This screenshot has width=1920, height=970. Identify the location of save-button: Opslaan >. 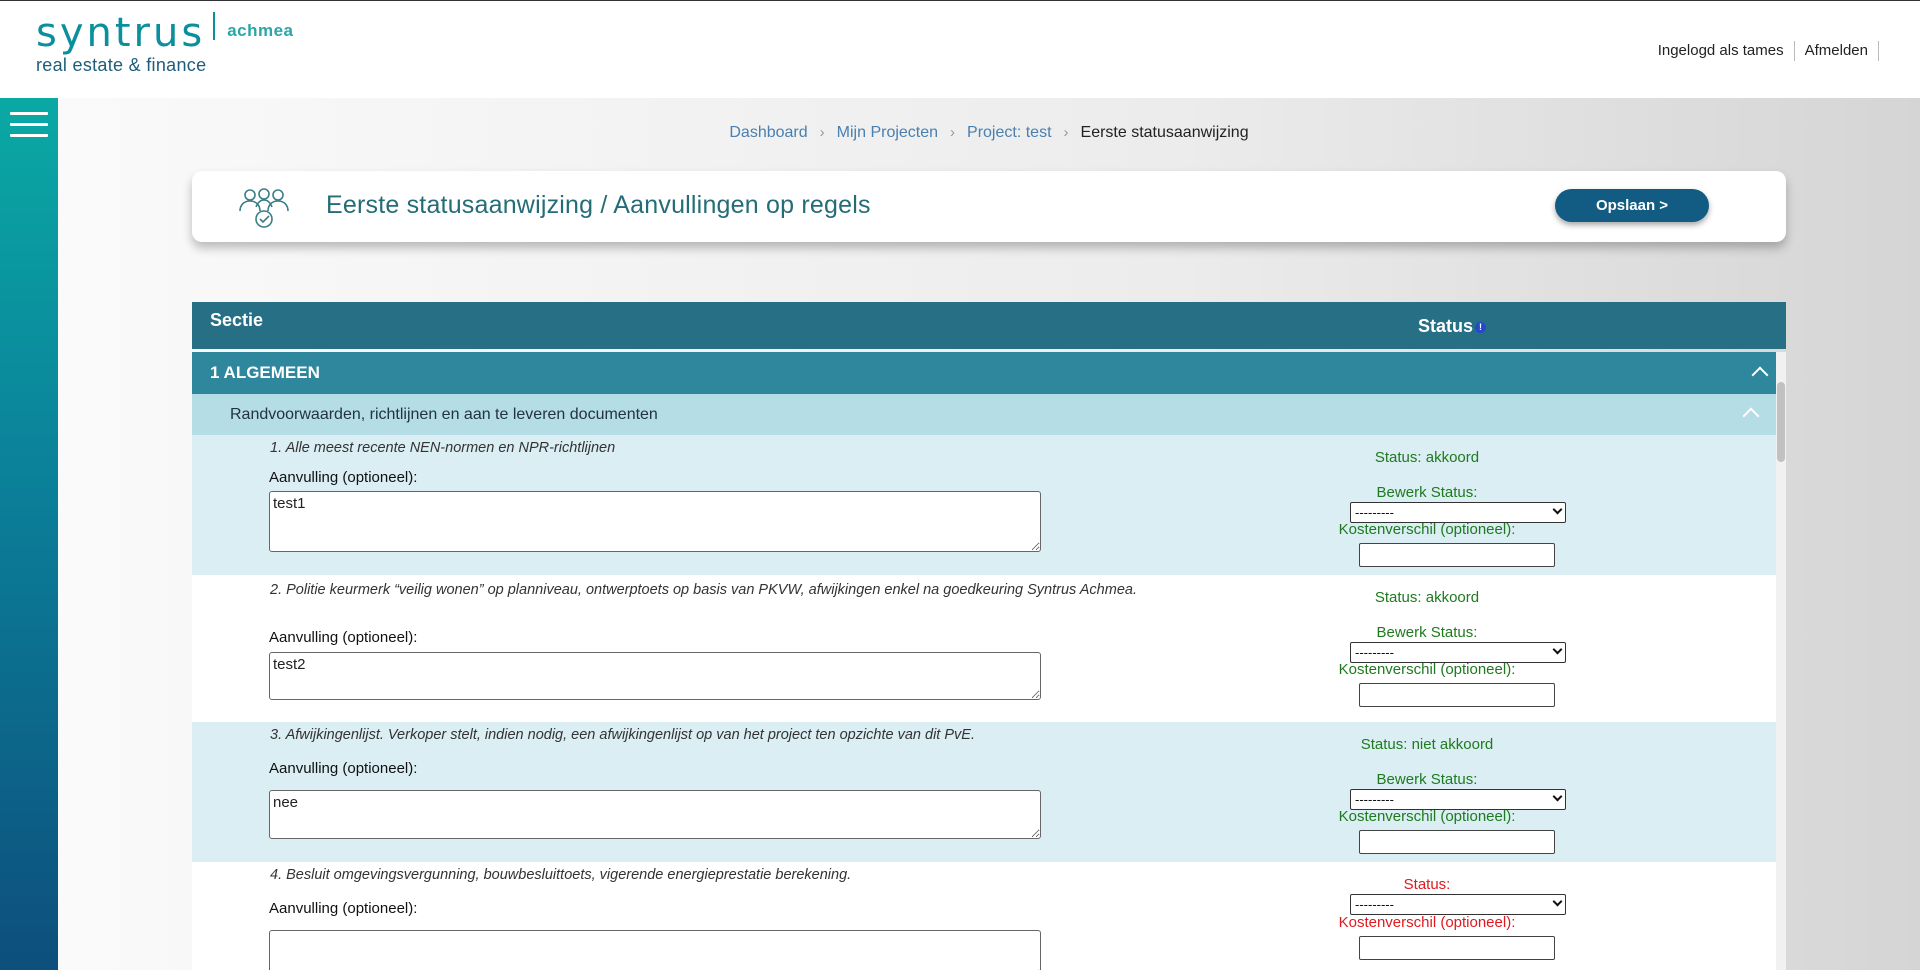
(1632, 205).